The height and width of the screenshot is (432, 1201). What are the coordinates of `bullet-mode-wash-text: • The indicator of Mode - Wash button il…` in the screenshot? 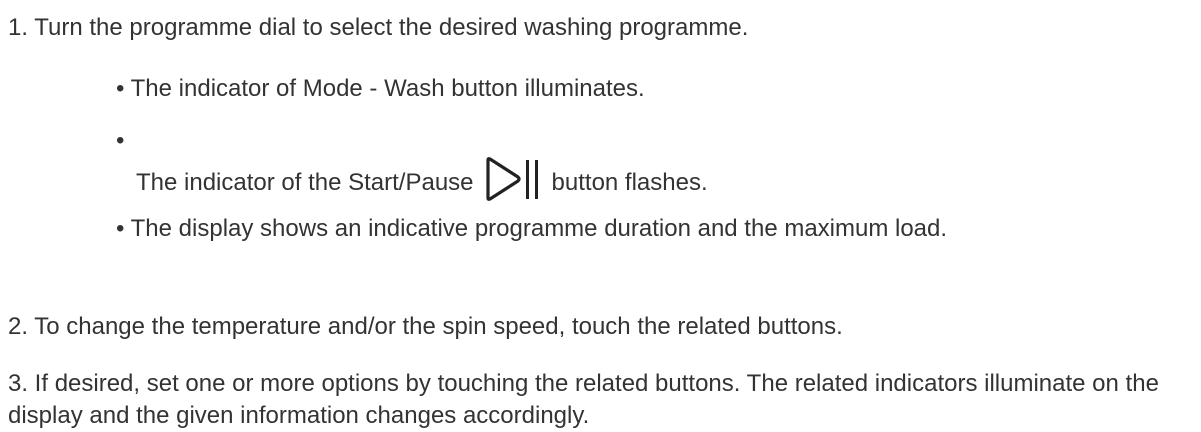 It's located at (380, 88).